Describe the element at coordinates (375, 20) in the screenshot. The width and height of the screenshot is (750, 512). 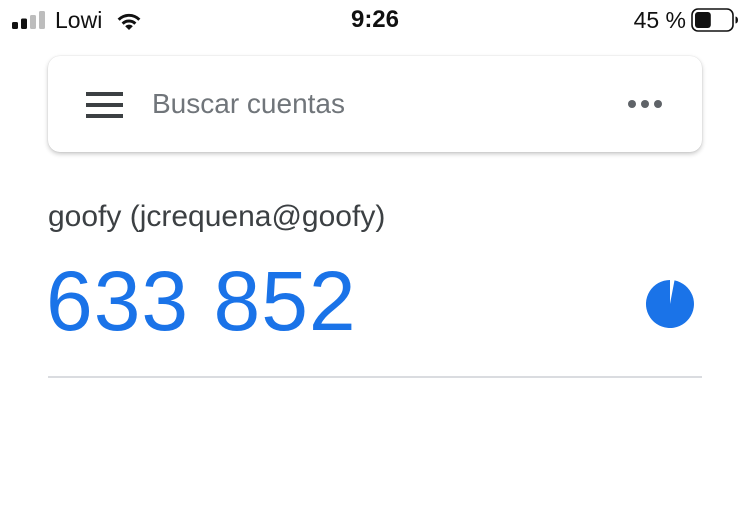
I see `status-bar: Lowi 9:26 45 %` at that location.